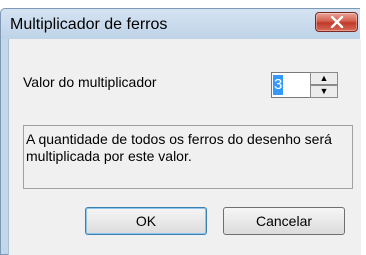 Image resolution: width=366 pixels, height=255 pixels. I want to click on arrow-down-icon: ▼, so click(324, 91).